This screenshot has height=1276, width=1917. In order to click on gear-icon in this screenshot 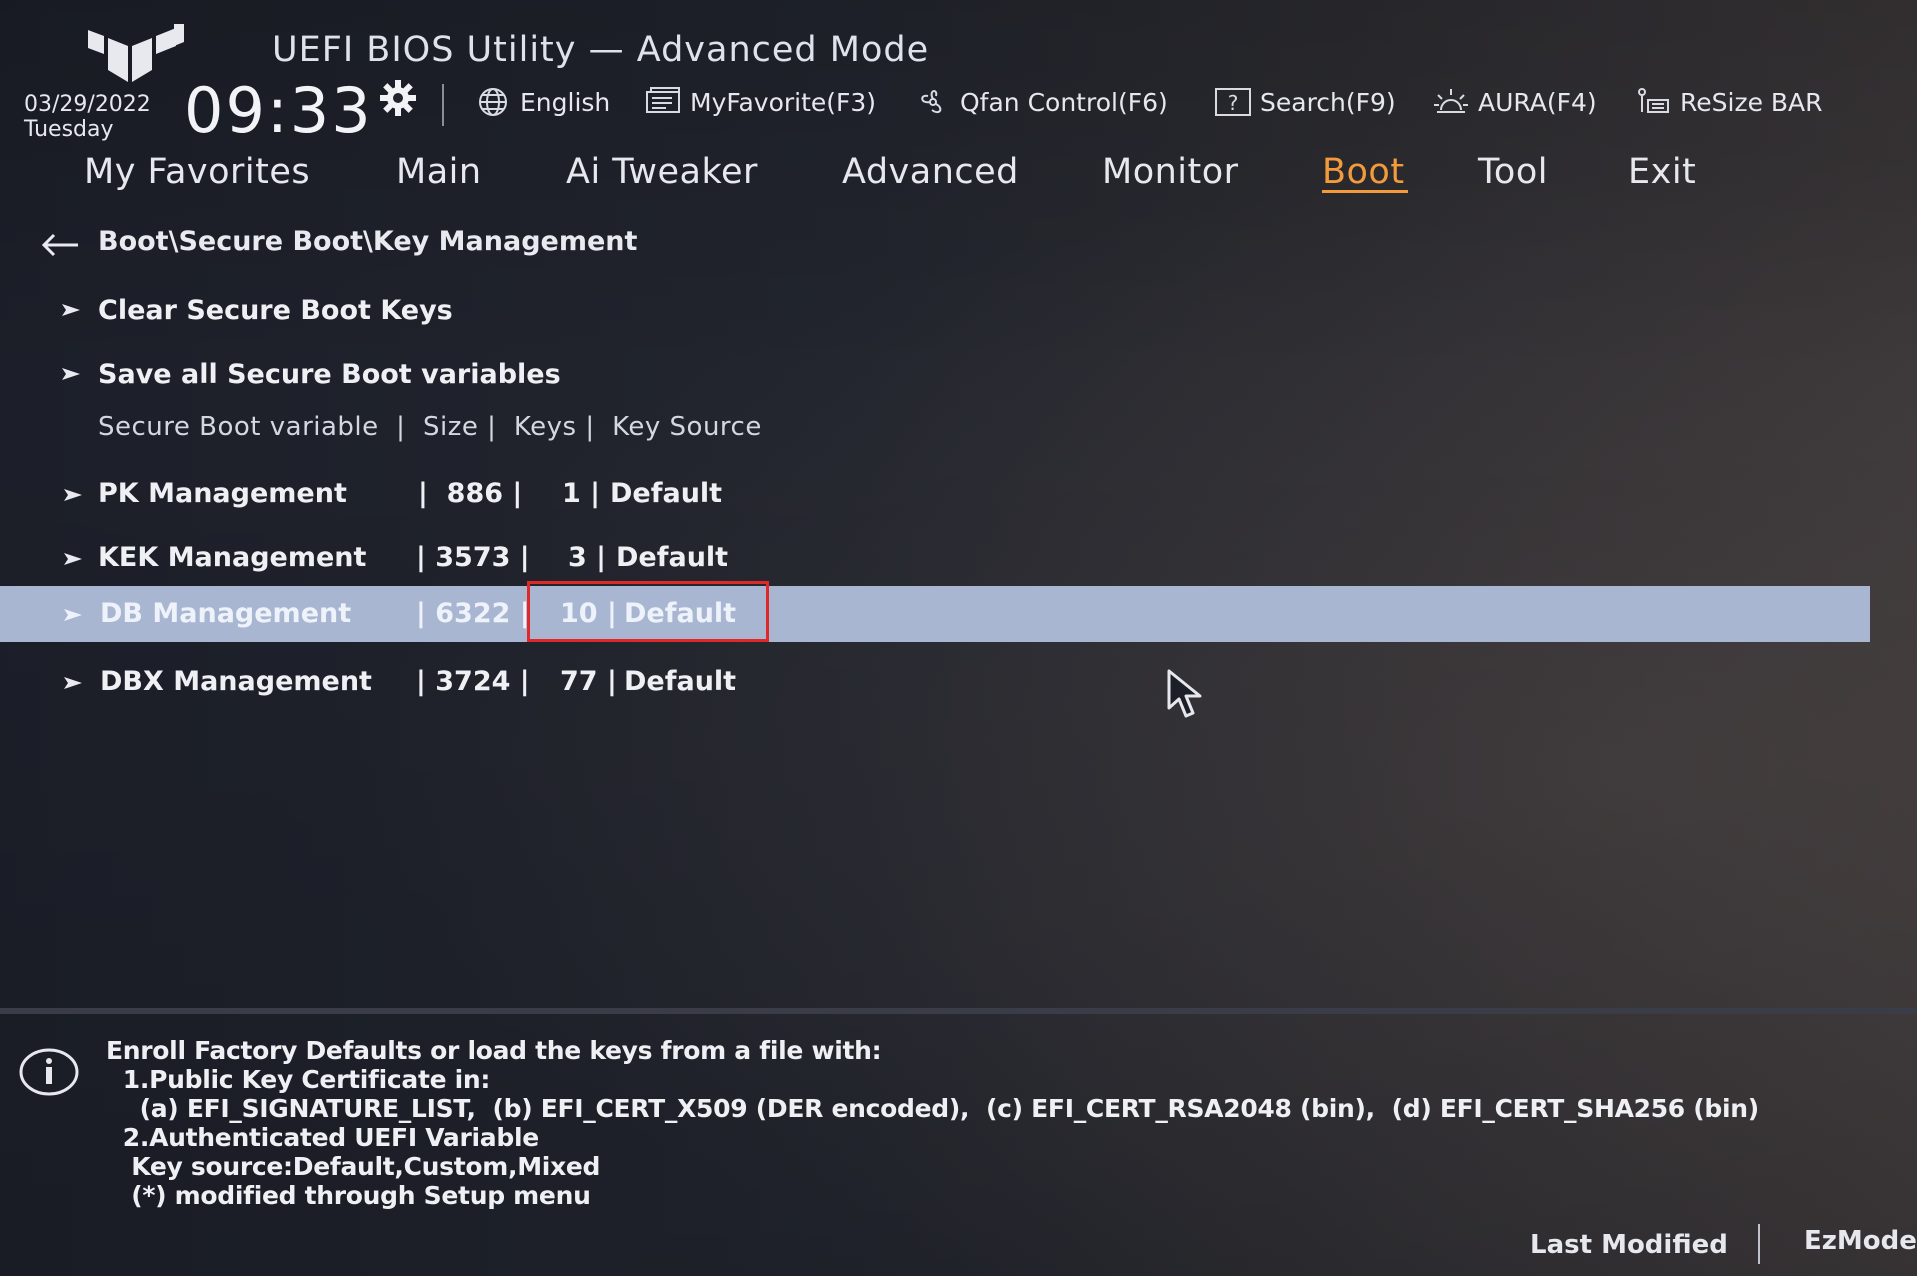, I will do `click(398, 98)`.